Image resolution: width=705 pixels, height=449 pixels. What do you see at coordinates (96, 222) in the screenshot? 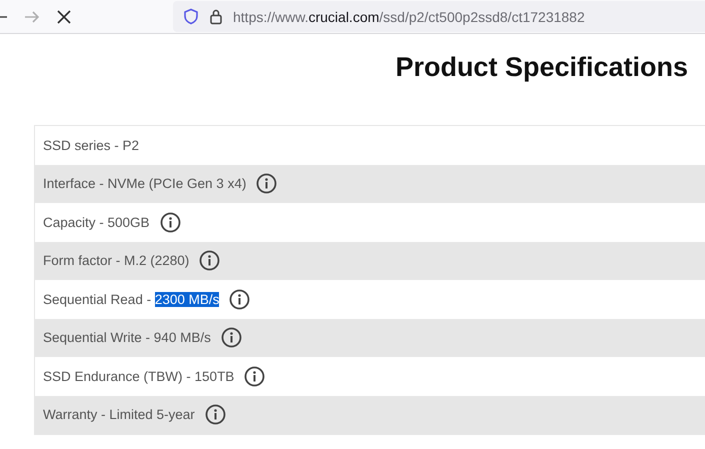
I see `spec-text: Capacity - 500GB` at bounding box center [96, 222].